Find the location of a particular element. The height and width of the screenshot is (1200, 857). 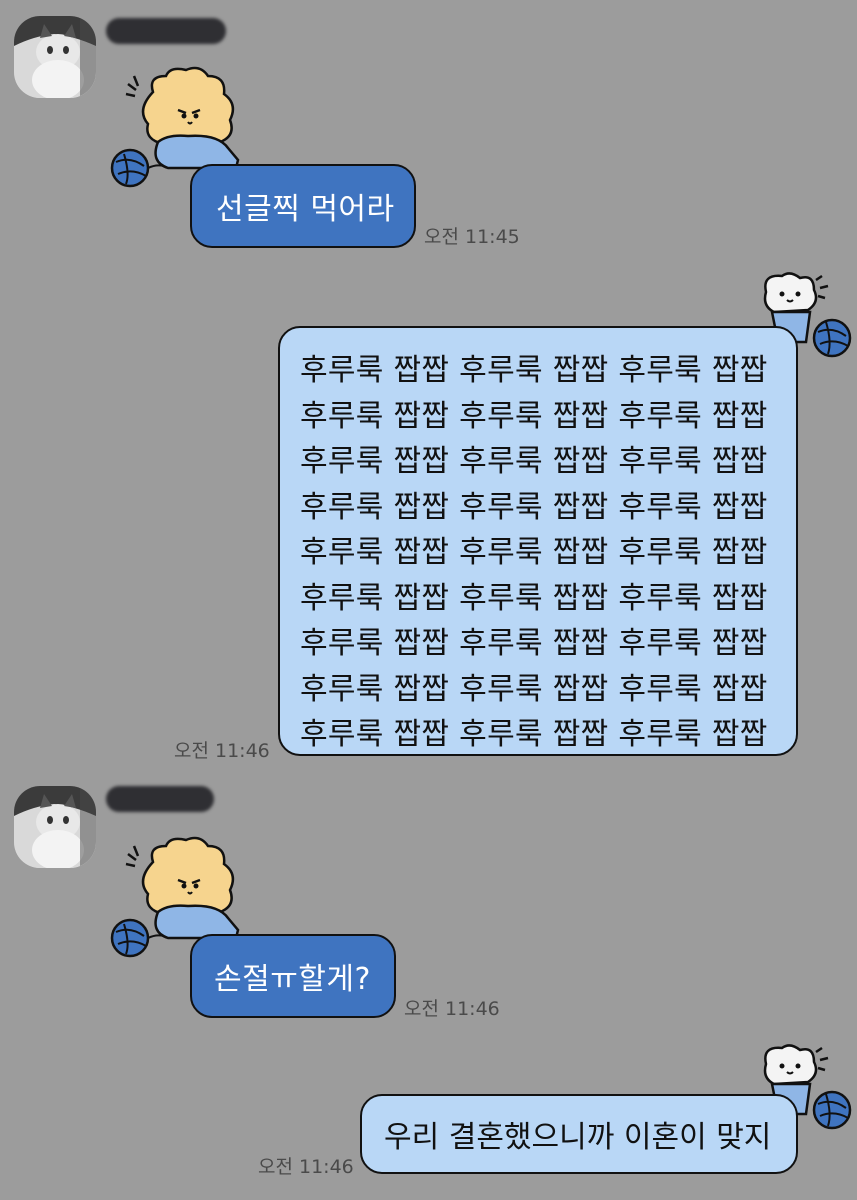

outgoing-message-bubble: 우리 결혼했으니까 이혼이 맞지 is located at coordinates (579, 1134).